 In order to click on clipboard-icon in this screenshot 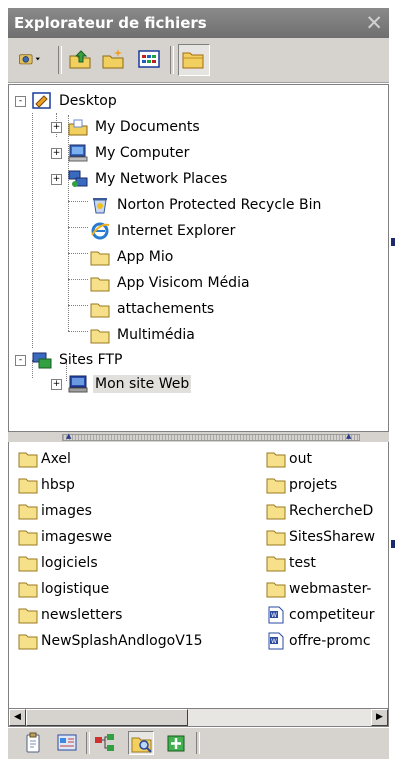, I will do `click(33, 742)`.